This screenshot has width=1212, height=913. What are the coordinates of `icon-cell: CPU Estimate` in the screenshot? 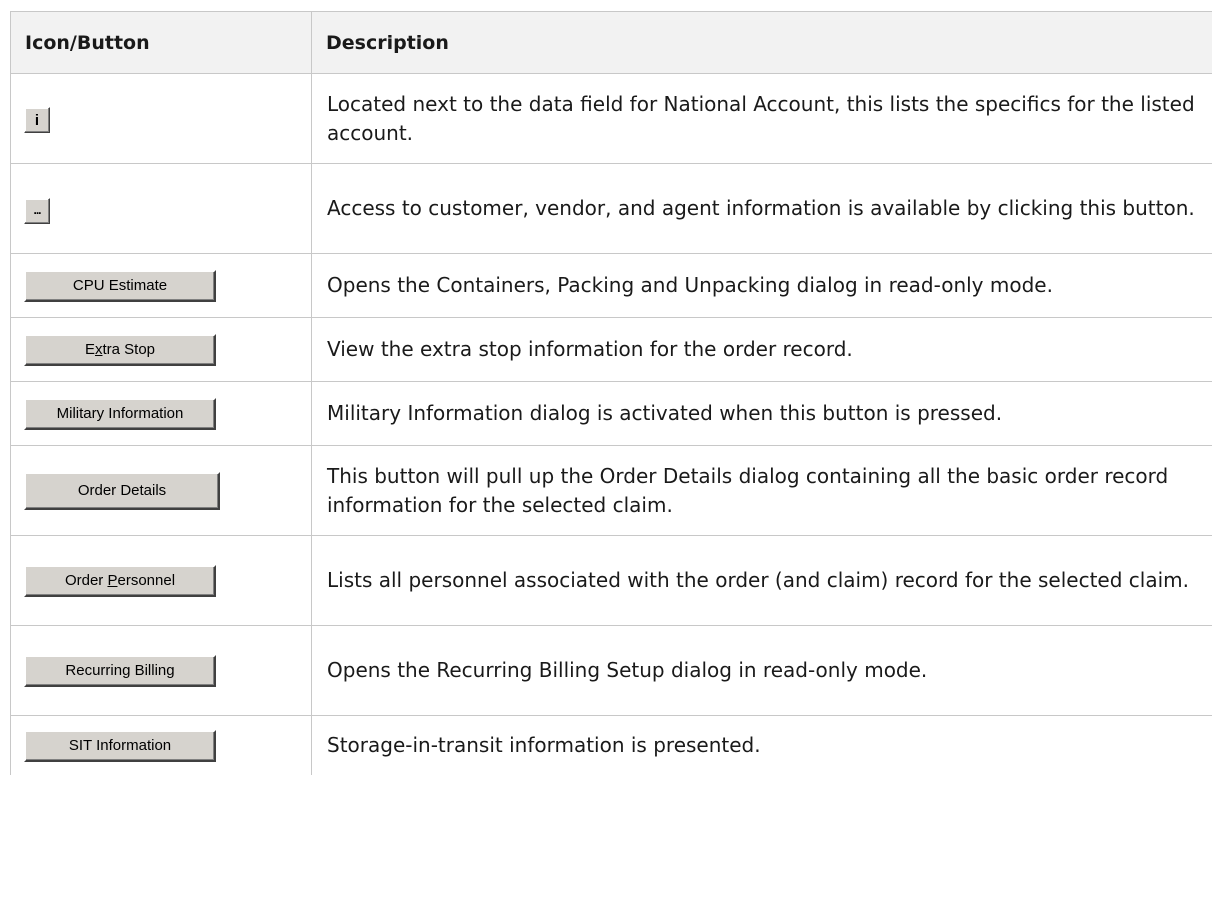 It's located at (161, 285).